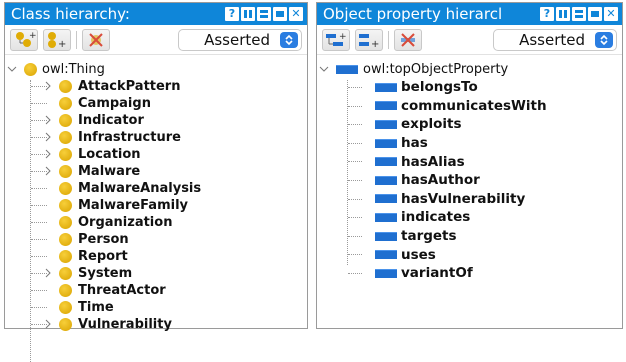 Image resolution: width=626 pixels, height=362 pixels. I want to click on object-property-tree-item: belongsTo, so click(469, 87).